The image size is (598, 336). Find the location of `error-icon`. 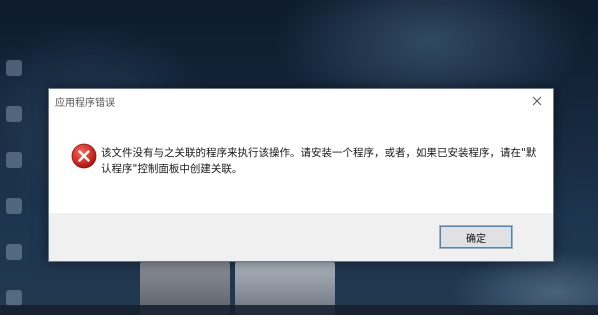

error-icon is located at coordinates (84, 156).